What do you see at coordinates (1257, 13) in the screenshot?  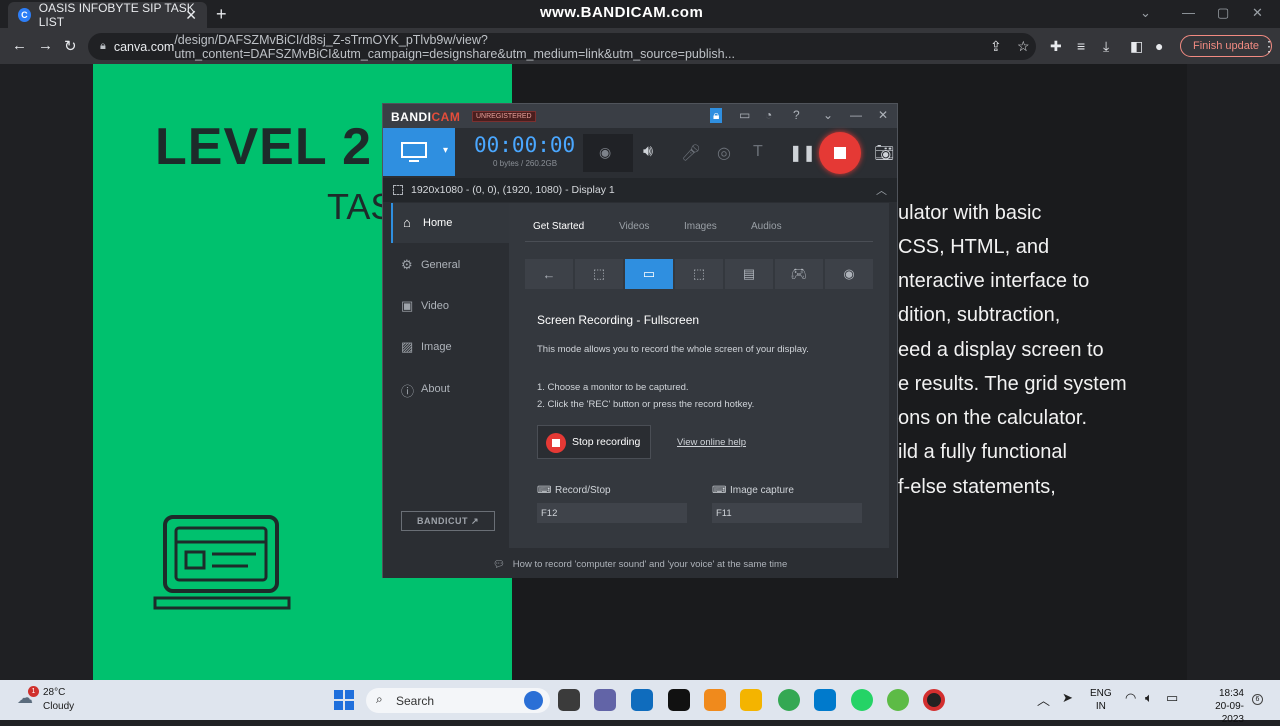 I see `close-window-icon: ✕` at bounding box center [1257, 13].